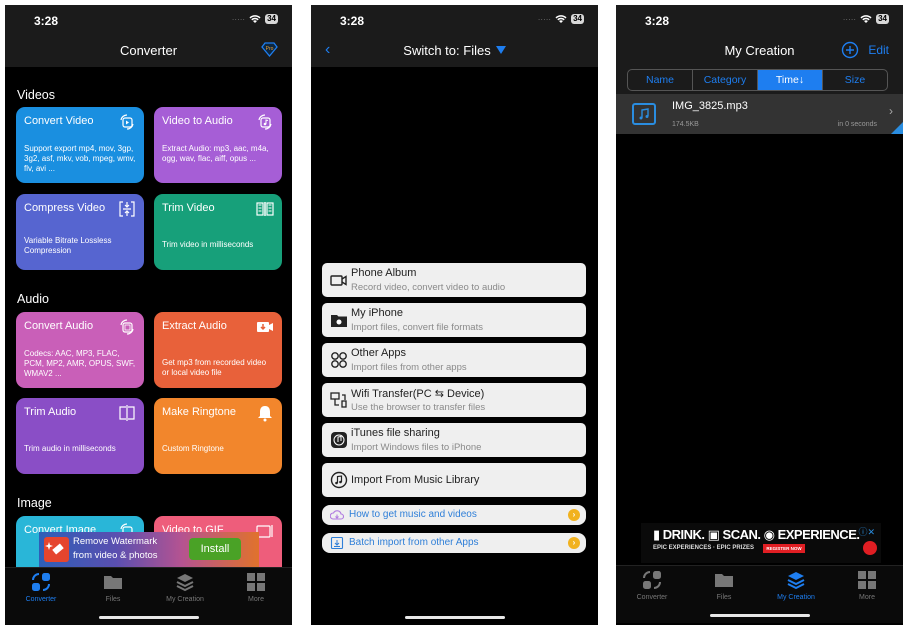 The height and width of the screenshot is (627, 907). I want to click on apps-icon, so click(339, 360).